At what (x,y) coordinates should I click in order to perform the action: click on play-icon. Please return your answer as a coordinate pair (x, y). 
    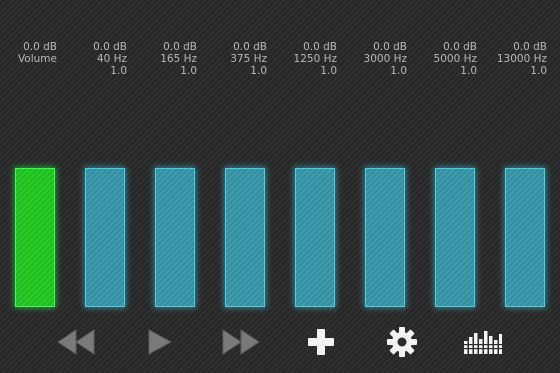
    Looking at the image, I should click on (160, 342).